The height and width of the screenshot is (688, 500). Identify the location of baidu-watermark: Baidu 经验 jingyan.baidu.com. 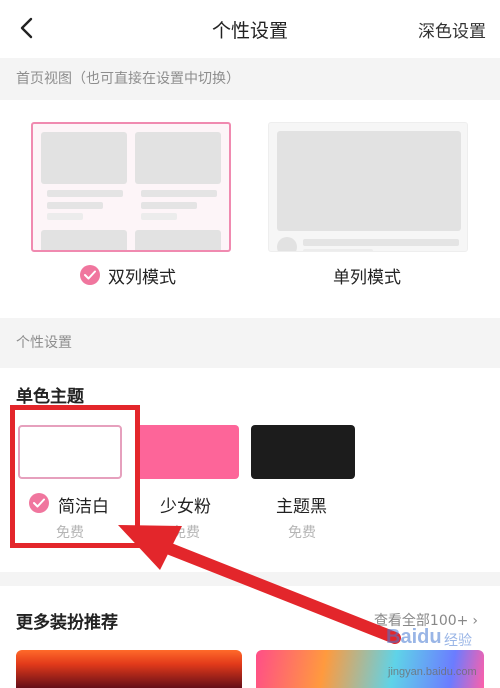
(436, 655).